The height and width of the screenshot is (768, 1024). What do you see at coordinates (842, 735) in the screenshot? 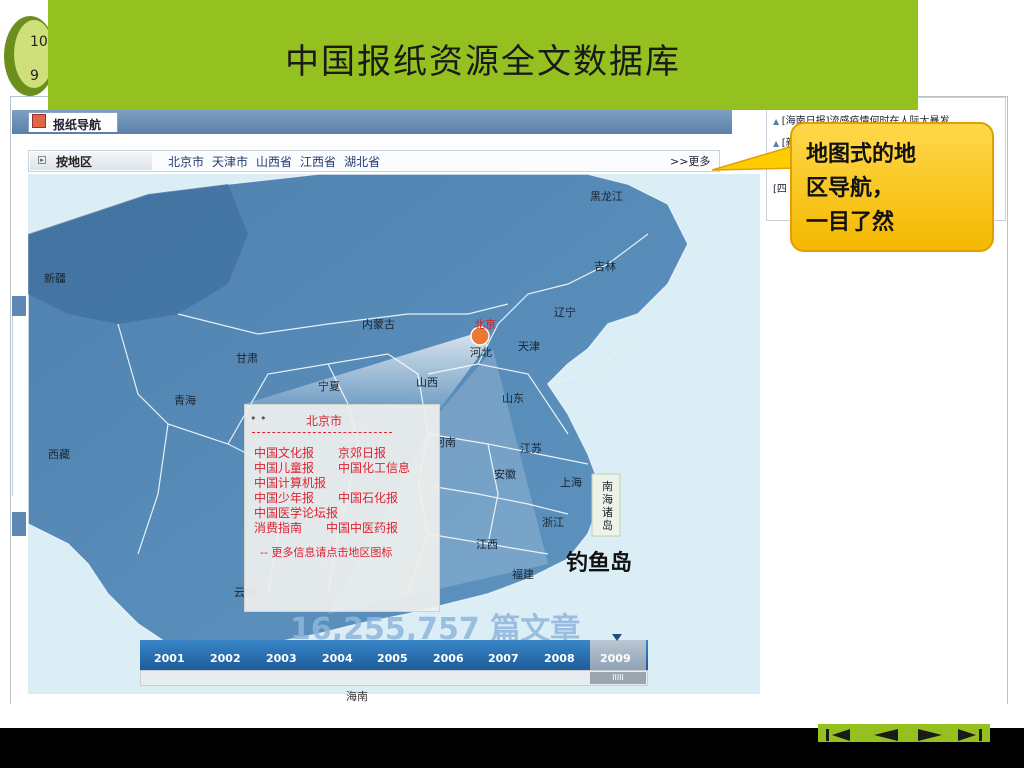
I see `first-slide-icon` at bounding box center [842, 735].